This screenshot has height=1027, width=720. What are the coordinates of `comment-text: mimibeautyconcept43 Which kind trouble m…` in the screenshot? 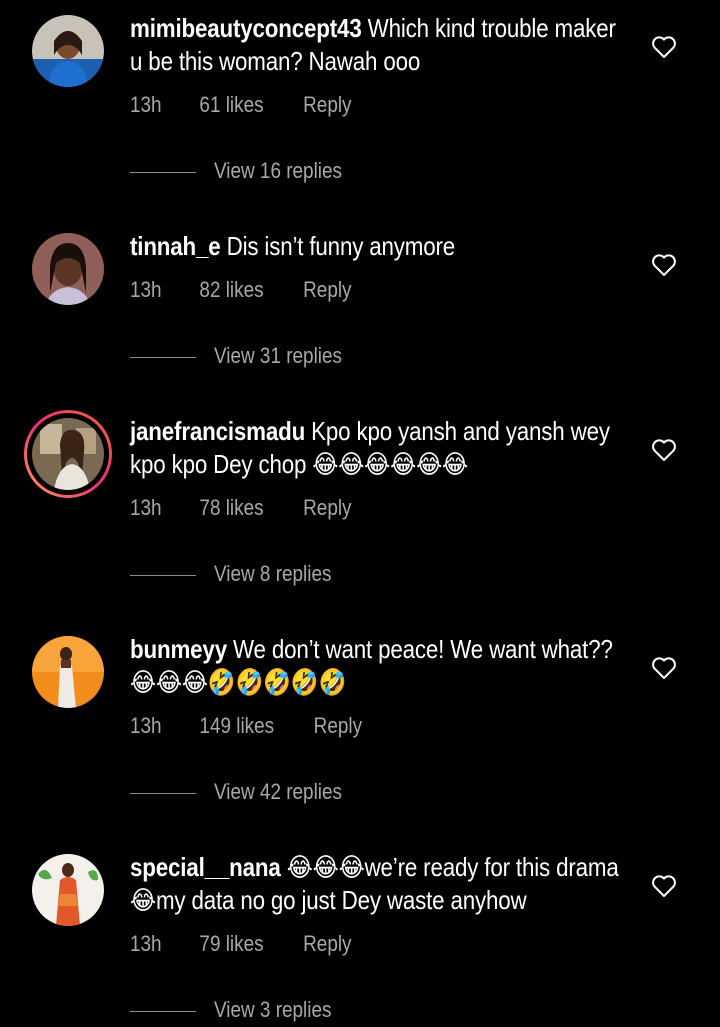 It's located at (375, 45).